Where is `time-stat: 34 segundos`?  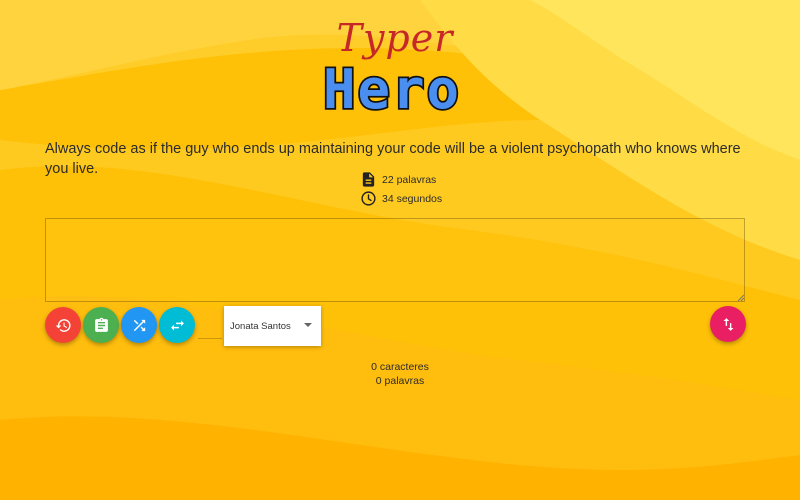 time-stat: 34 segundos is located at coordinates (401, 198).